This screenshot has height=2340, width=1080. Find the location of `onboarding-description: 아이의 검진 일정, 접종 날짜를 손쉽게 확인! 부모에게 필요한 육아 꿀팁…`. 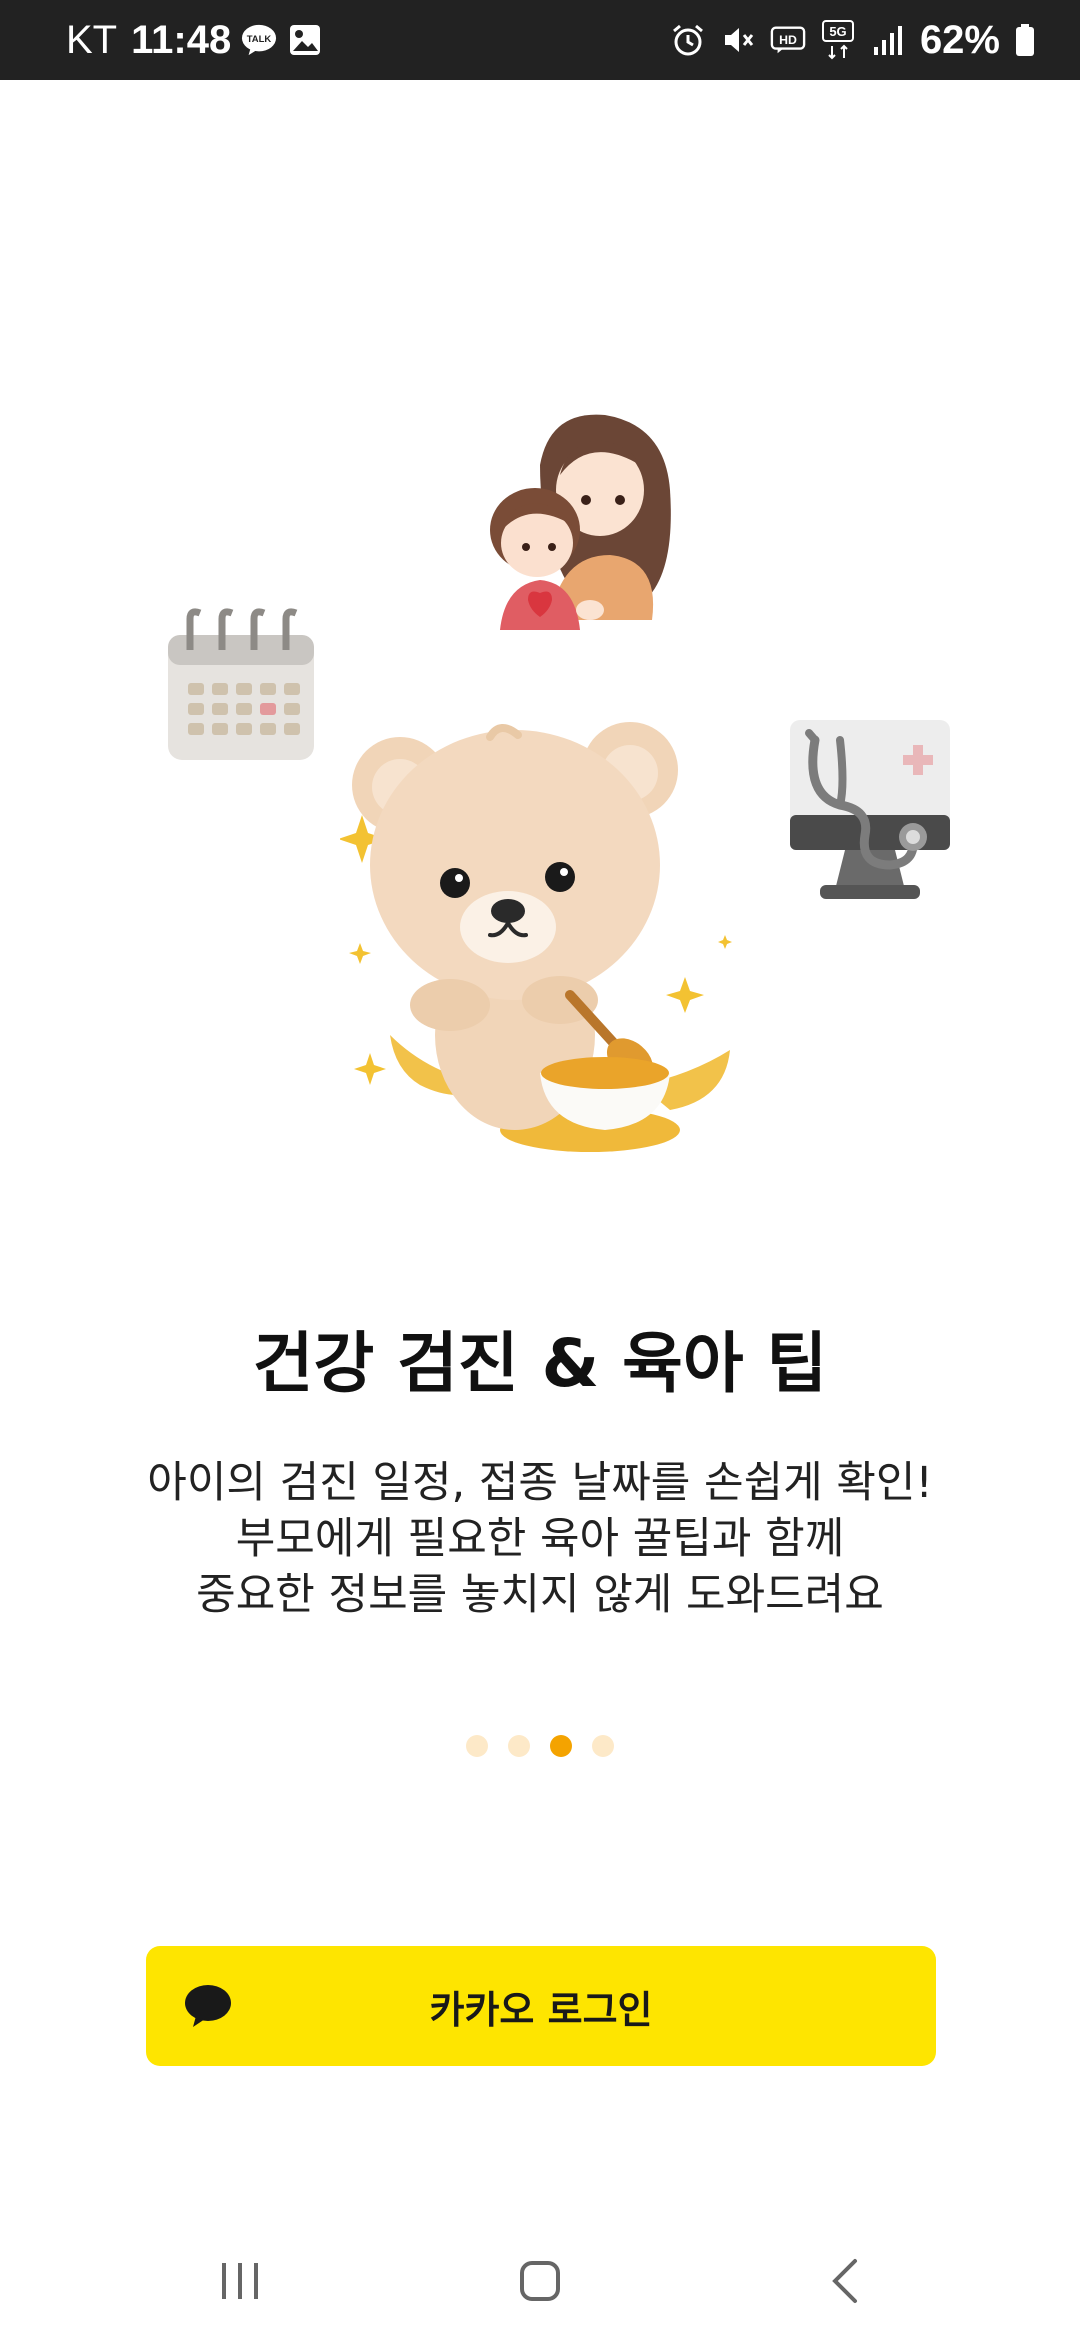

onboarding-description: 아이의 검진 일정, 접종 날짜를 손쉽게 확인! 부모에게 필요한 육아 꿀팁… is located at coordinates (540, 1539).